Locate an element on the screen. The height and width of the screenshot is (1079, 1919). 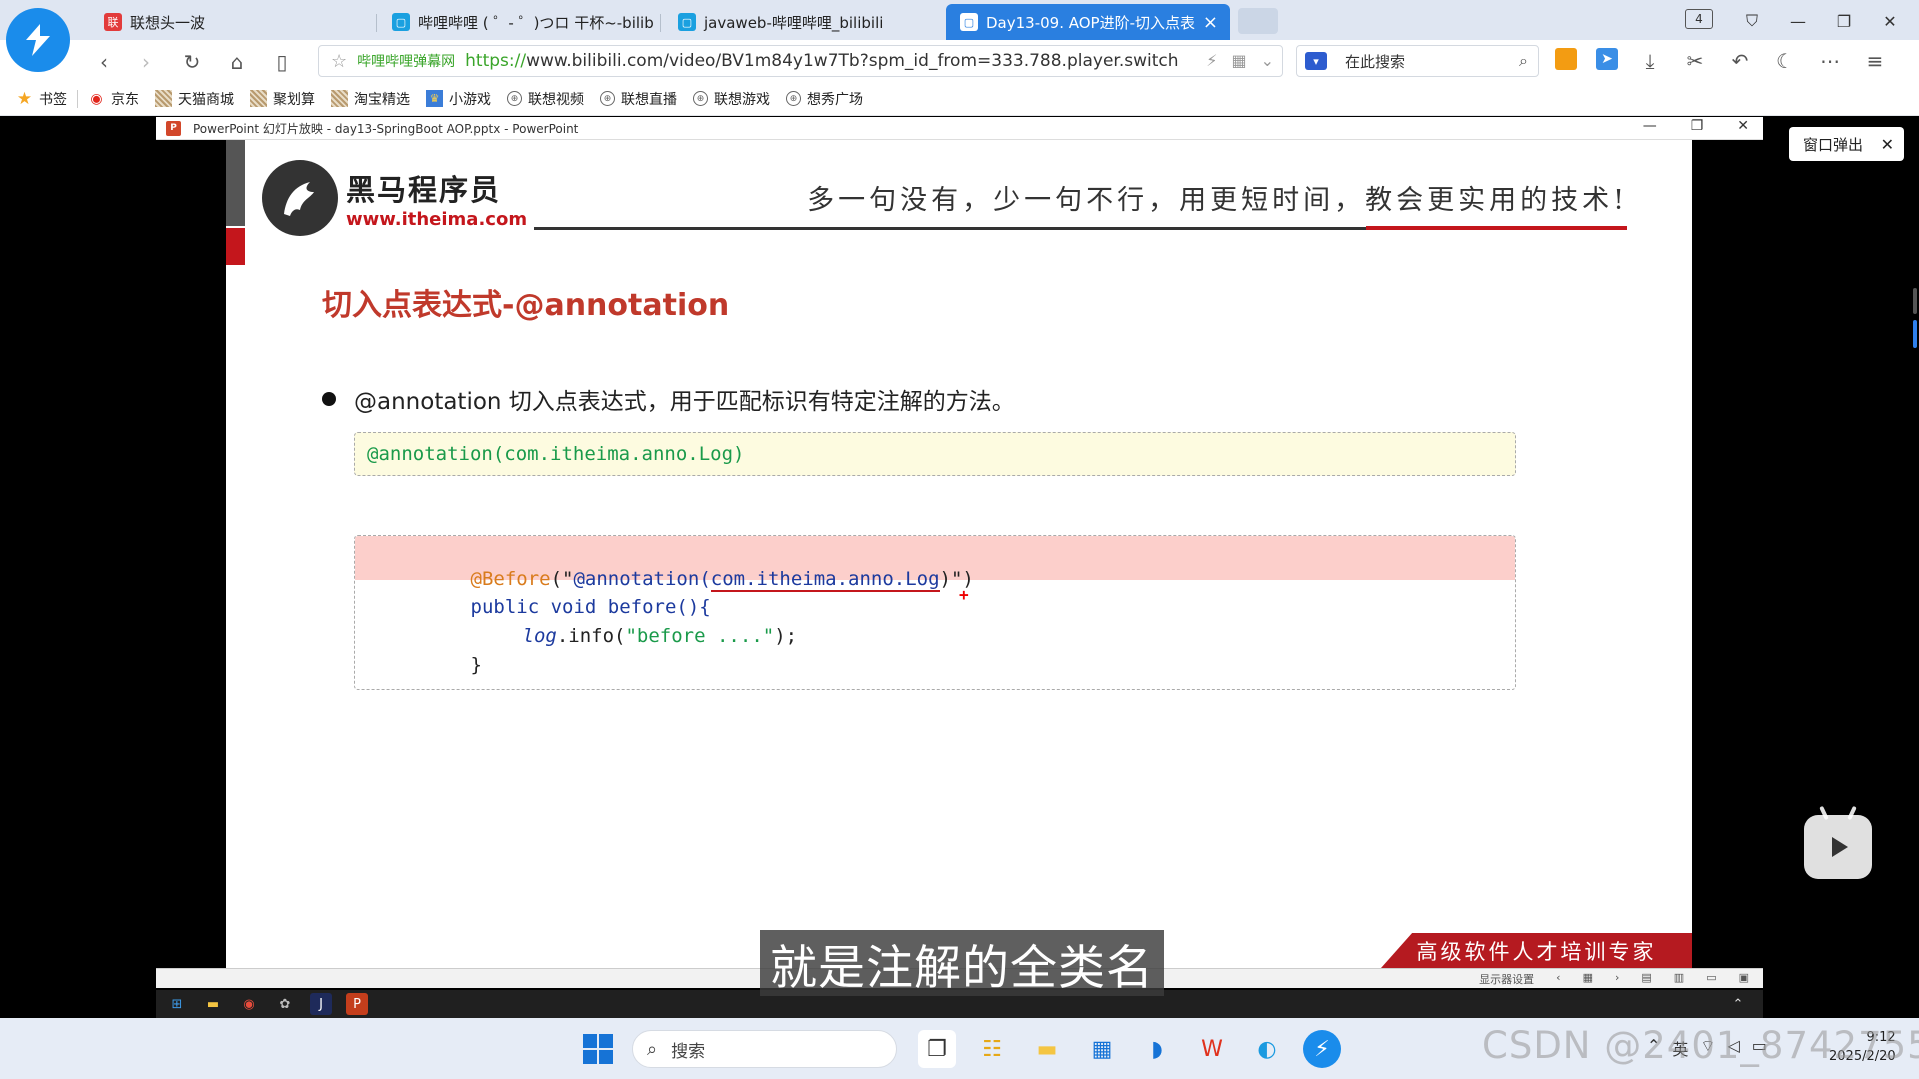
tab-label: javaweb-哔哩哔哩_bilibili is located at coordinates (794, 22).